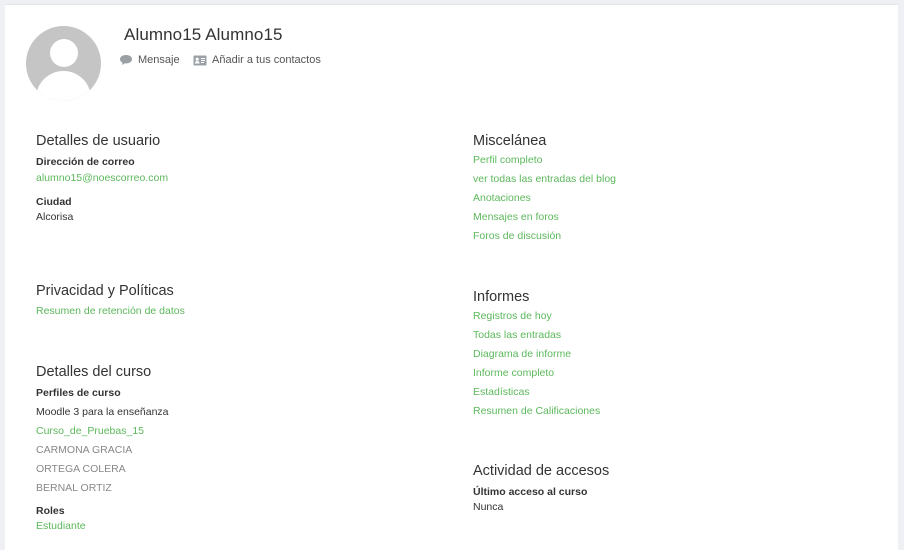 This screenshot has width=904, height=550. Describe the element at coordinates (126, 60) in the screenshot. I see `speech-bubble-icon` at that location.